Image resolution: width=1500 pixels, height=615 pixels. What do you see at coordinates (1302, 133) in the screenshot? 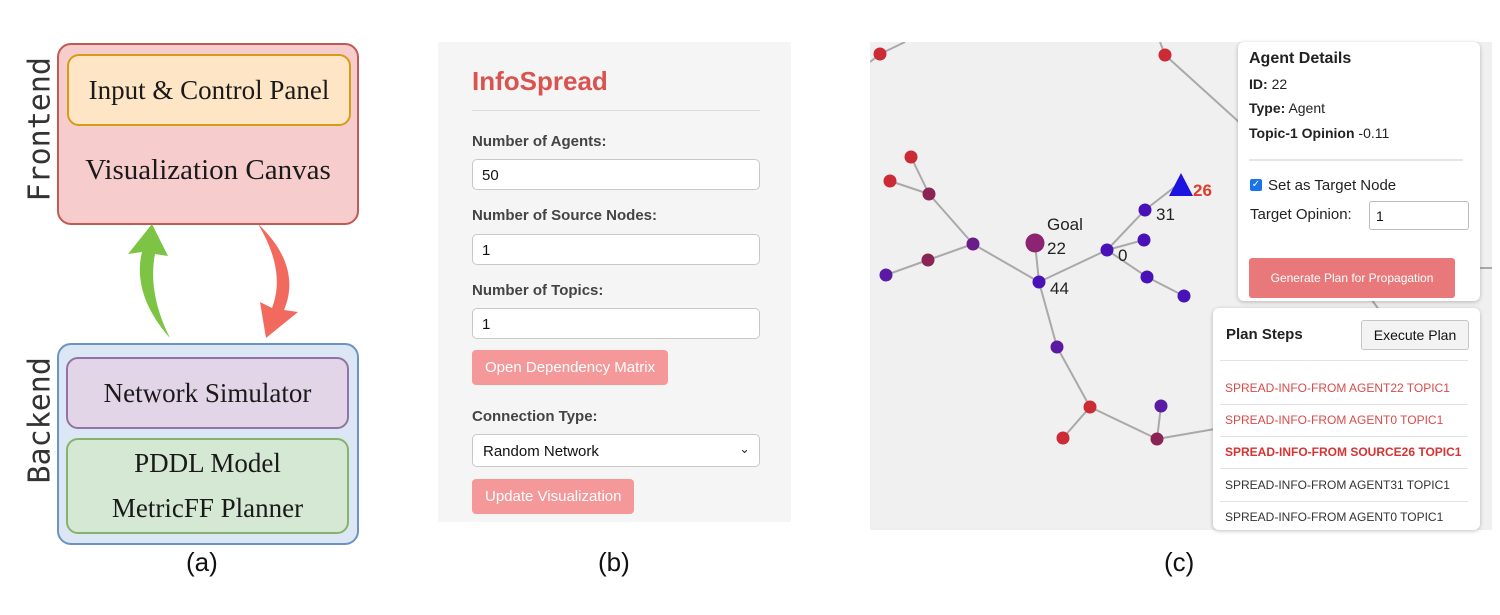
I see `agent-opinion-label: Topic-1 Opinion` at bounding box center [1302, 133].